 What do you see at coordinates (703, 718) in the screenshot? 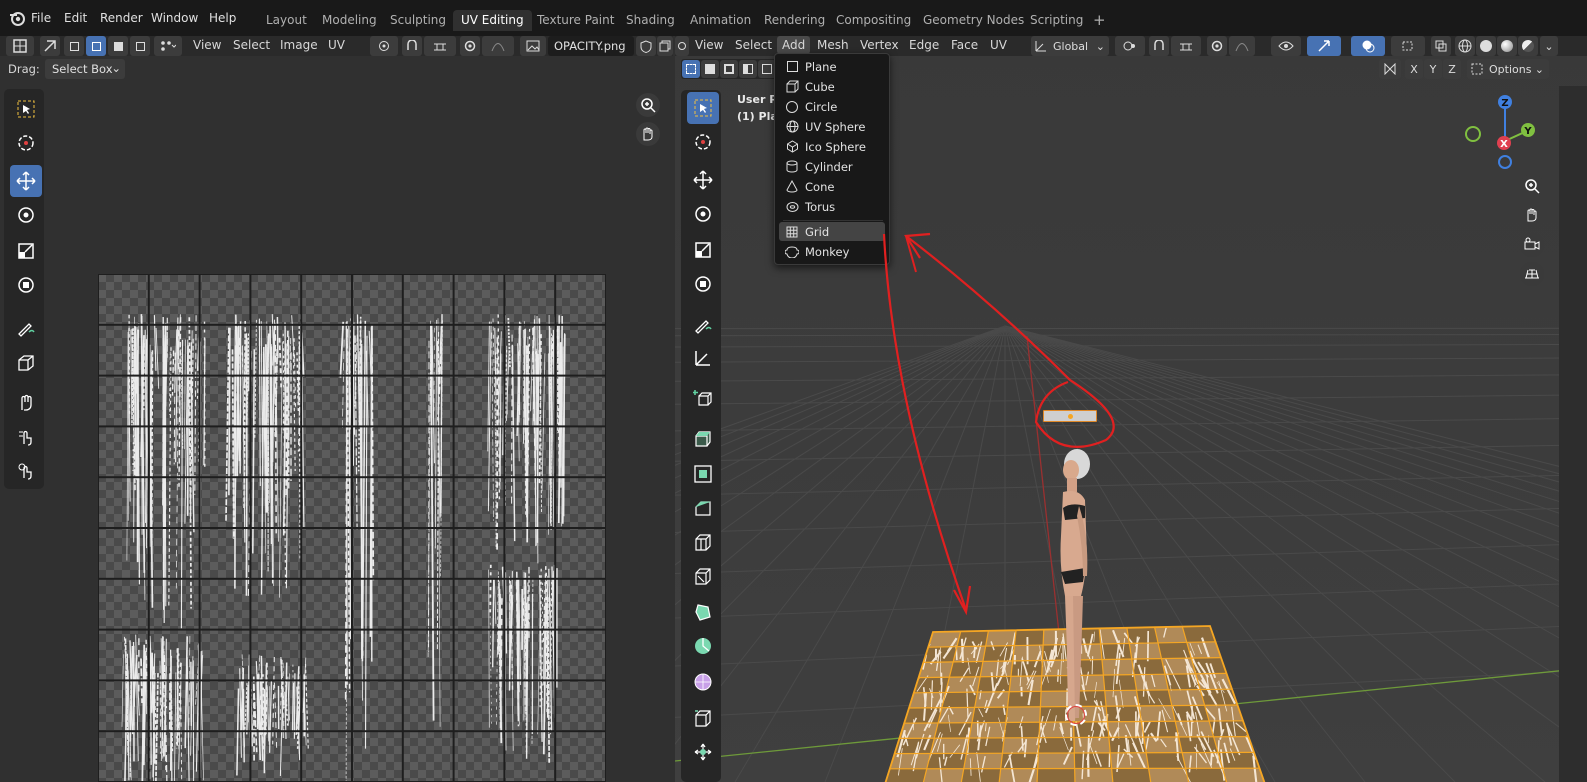
I see `edge-slide-tool-icon` at bounding box center [703, 718].